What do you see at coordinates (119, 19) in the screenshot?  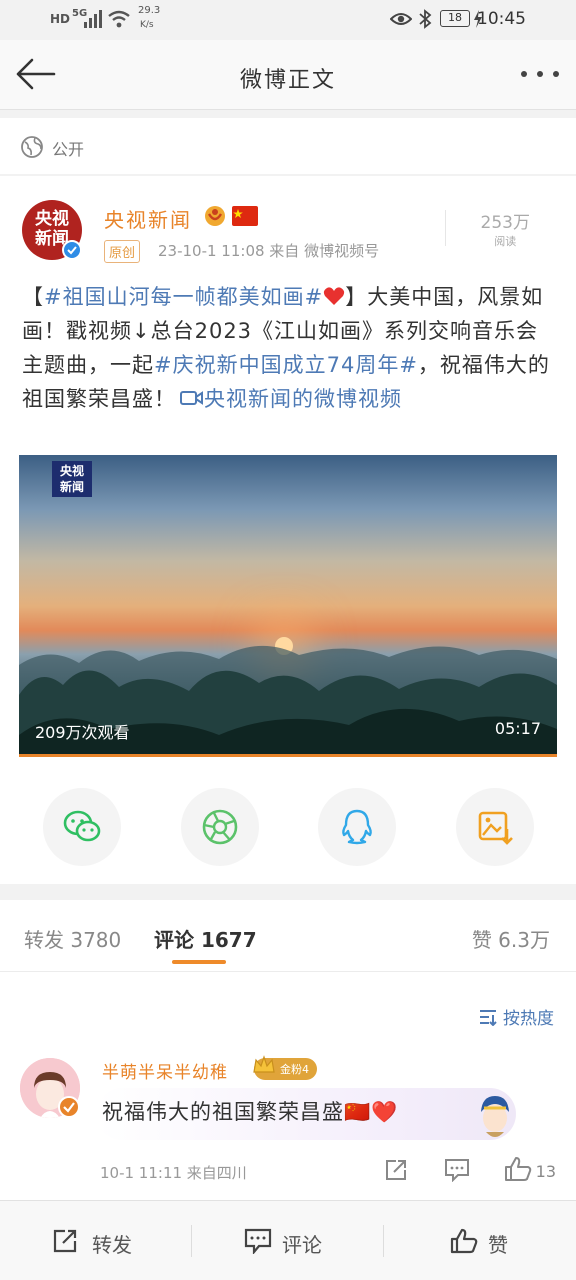 I see `wifi-icon` at bounding box center [119, 19].